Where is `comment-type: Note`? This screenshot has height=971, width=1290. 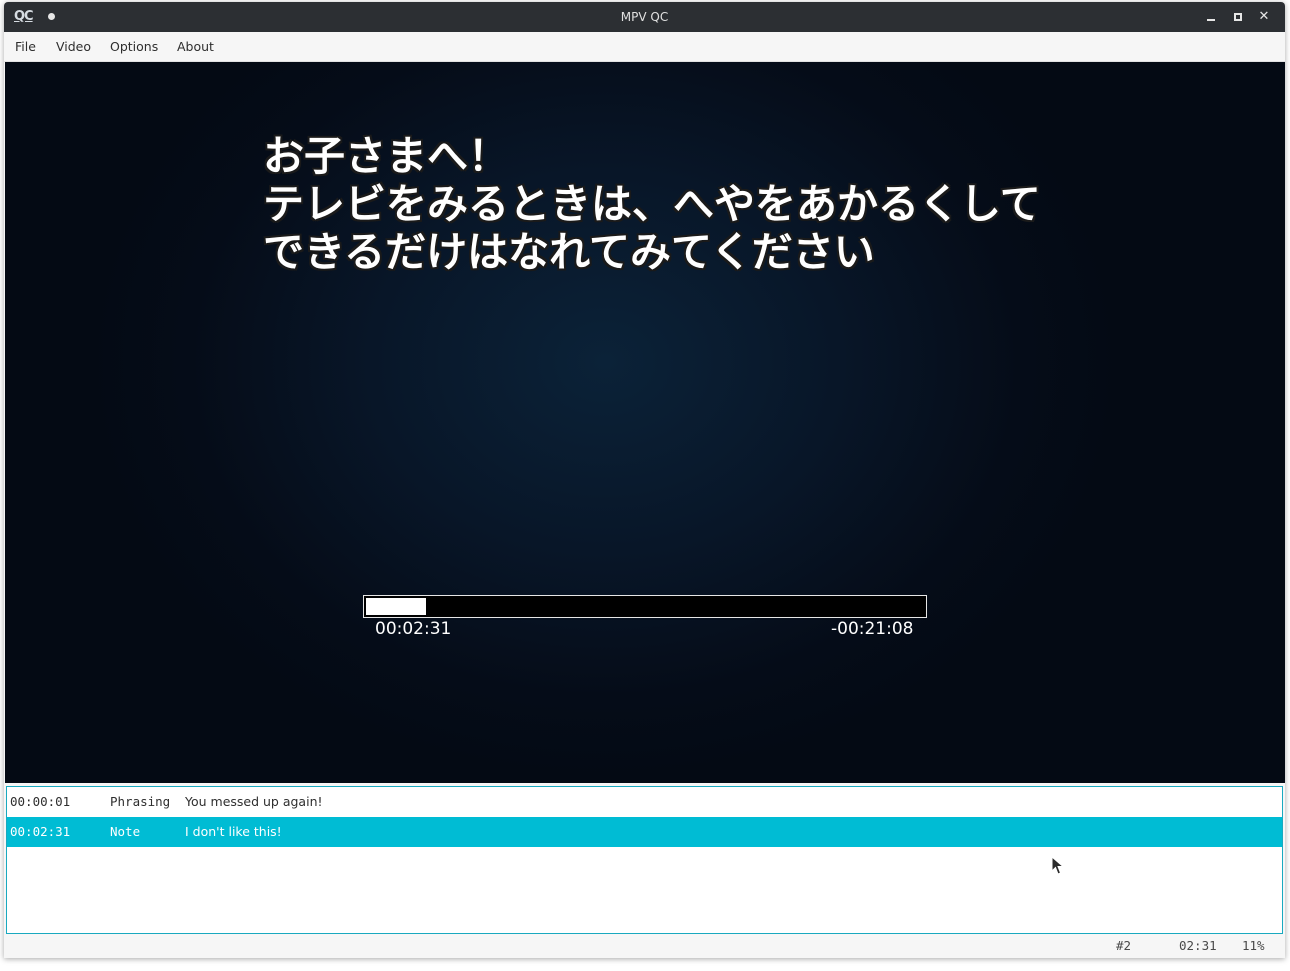 comment-type: Note is located at coordinates (125, 832).